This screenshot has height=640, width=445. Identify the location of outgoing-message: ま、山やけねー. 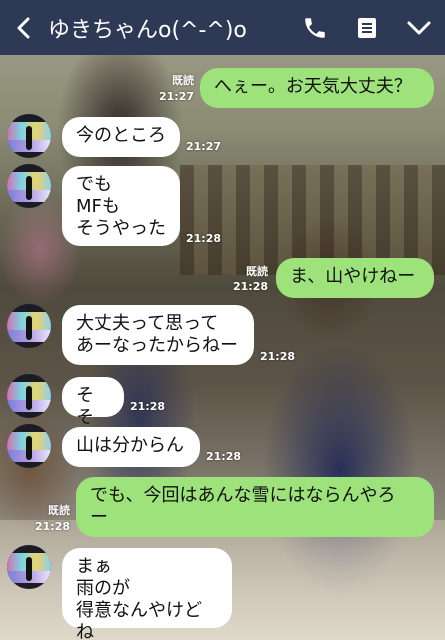
(355, 278).